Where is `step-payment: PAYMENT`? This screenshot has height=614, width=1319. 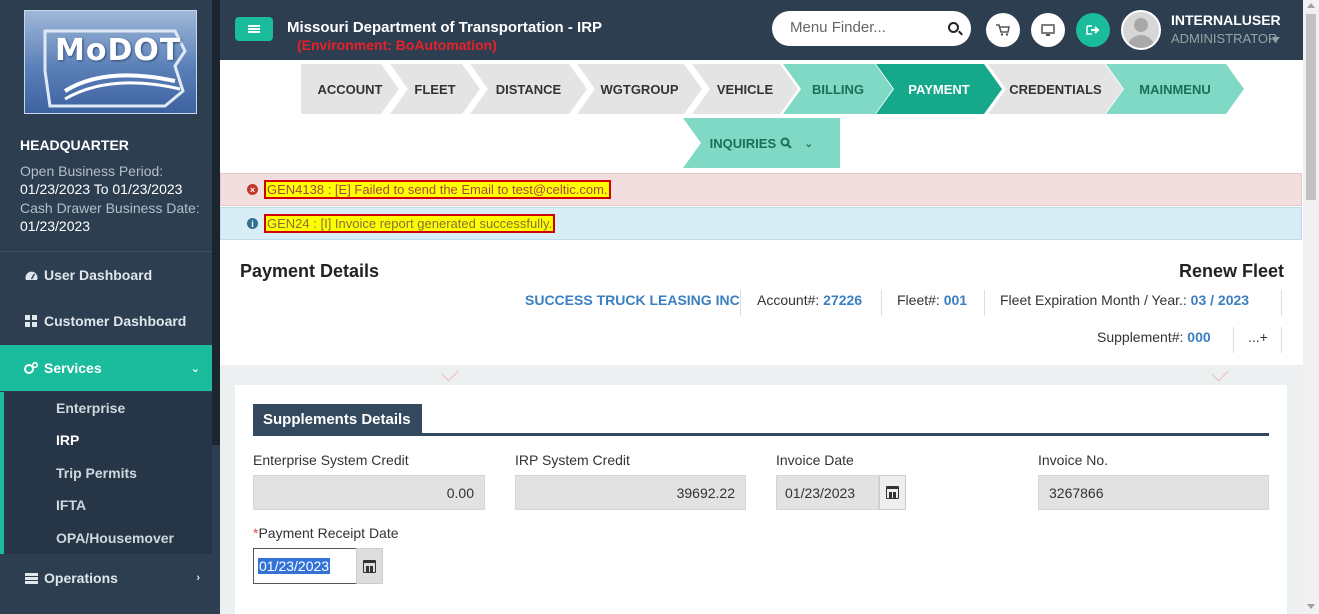
step-payment: PAYMENT is located at coordinates (939, 89).